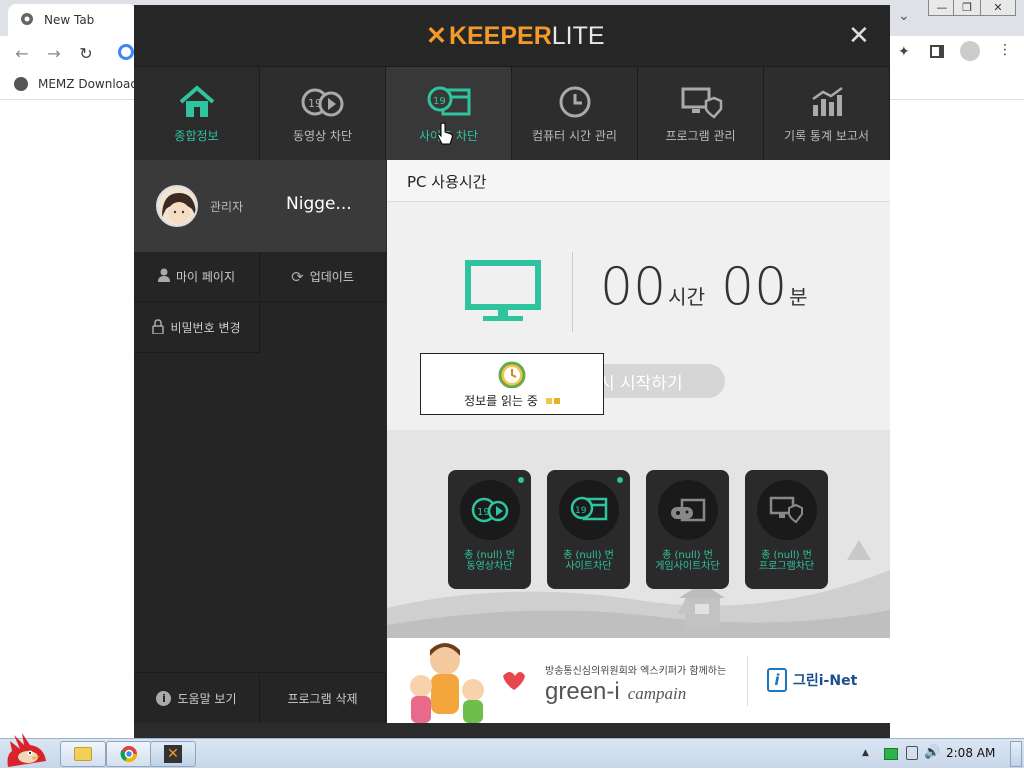  Describe the element at coordinates (777, 680) in the screenshot. I see `i-logo-icon: i` at that location.